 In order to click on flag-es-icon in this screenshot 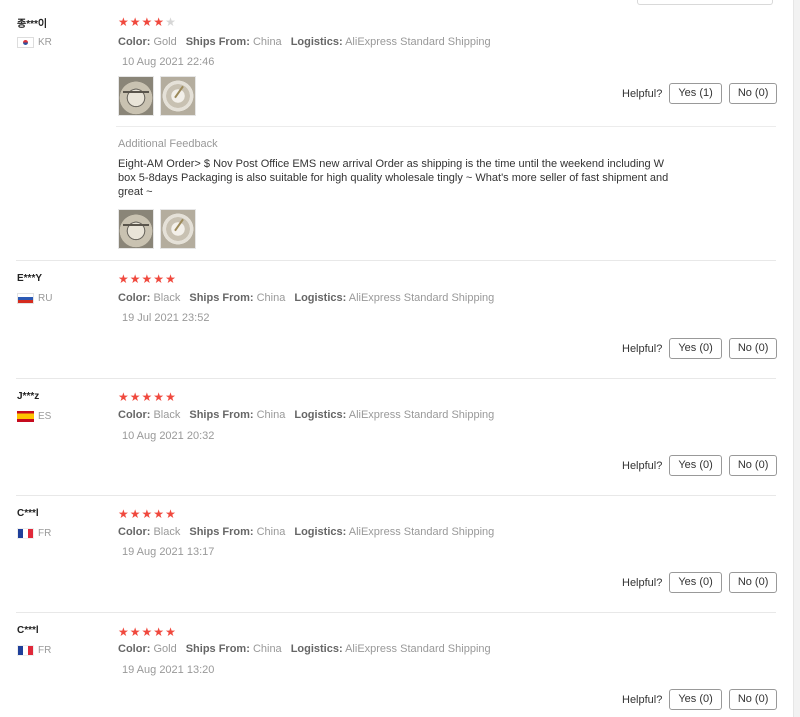, I will do `click(25, 416)`.